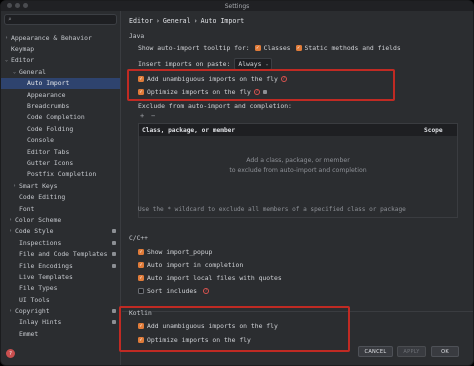  I want to click on cpp-section-title: C/C++, so click(138, 238).